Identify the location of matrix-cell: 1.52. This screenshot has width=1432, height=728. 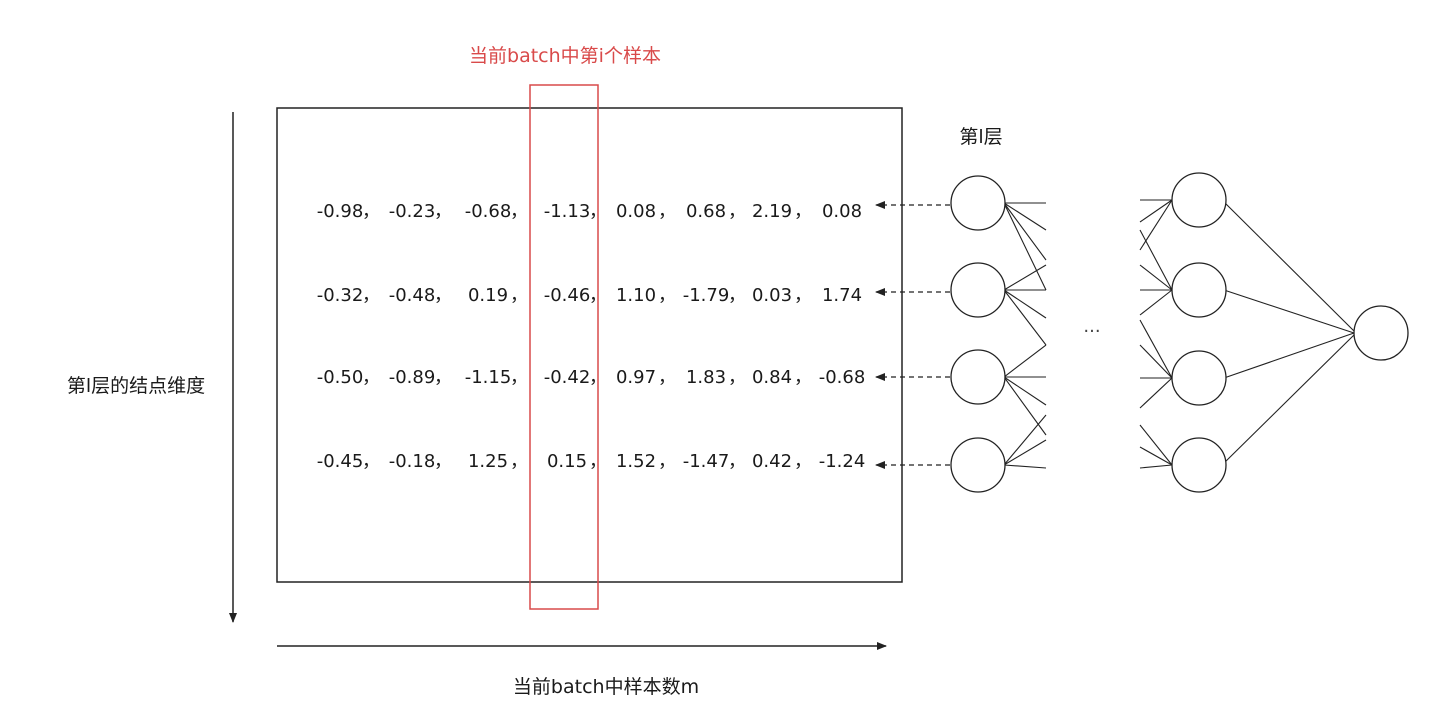
(636, 461).